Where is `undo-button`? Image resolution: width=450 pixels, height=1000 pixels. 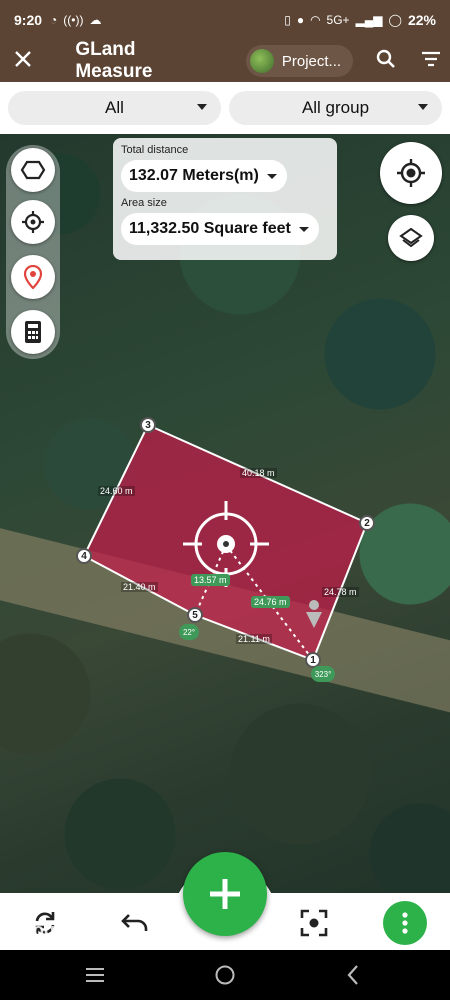 undo-button is located at coordinates (135, 923).